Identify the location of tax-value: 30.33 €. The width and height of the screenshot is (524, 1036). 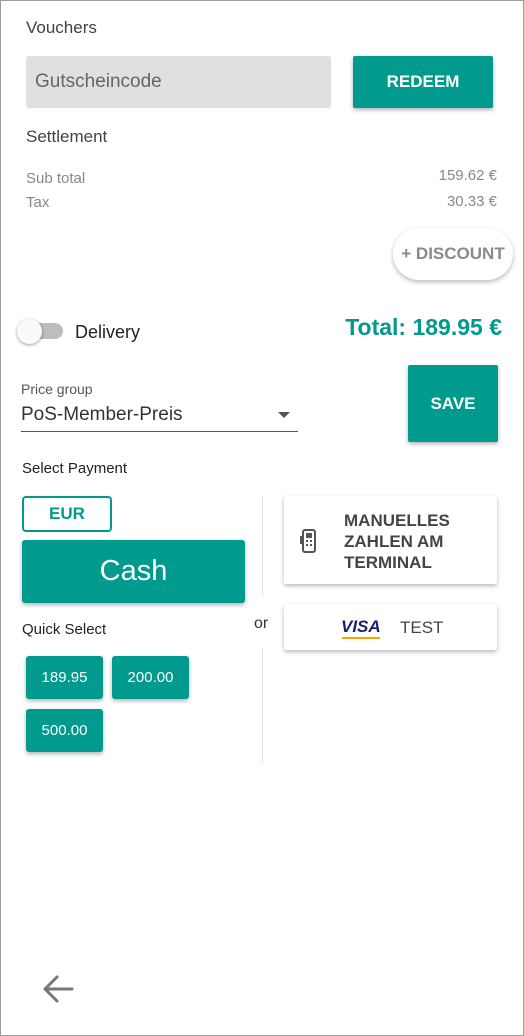
(471, 201).